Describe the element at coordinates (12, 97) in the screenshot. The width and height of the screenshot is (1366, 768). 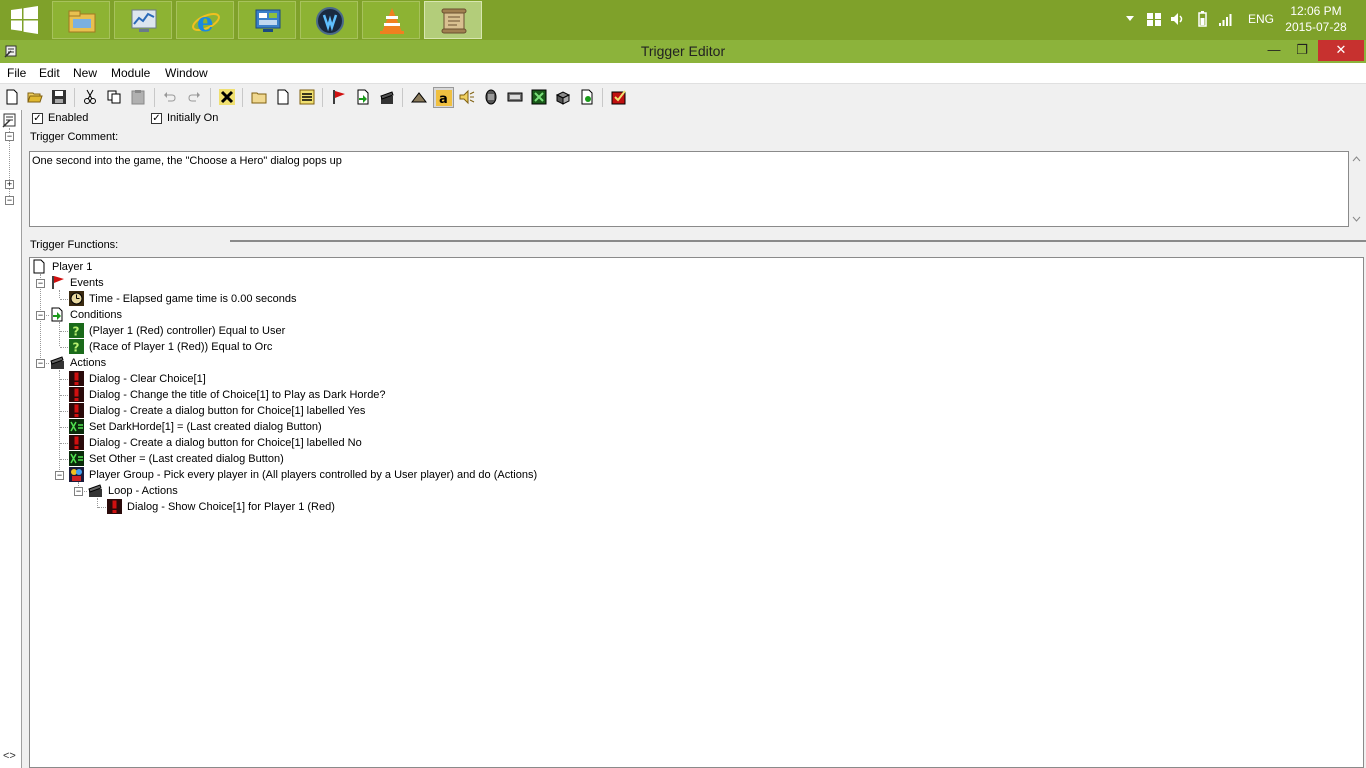
I see `new-button` at that location.